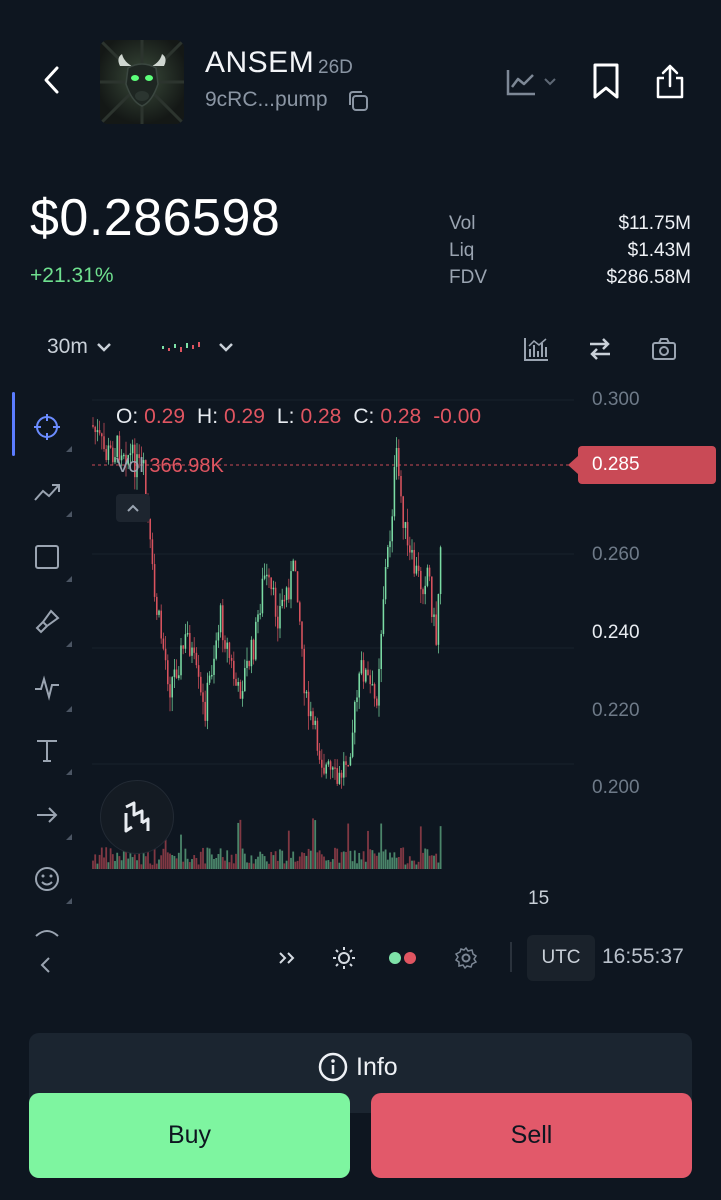 The width and height of the screenshot is (721, 1200). What do you see at coordinates (358, 1067) in the screenshot?
I see `info-button: Info` at bounding box center [358, 1067].